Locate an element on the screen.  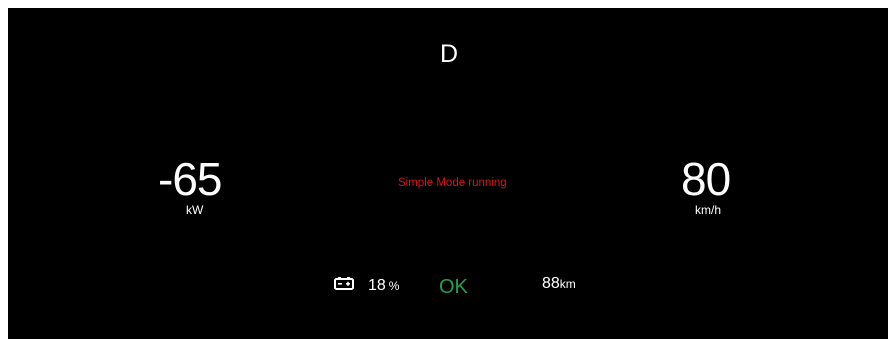
range: 88km is located at coordinates (559, 284).